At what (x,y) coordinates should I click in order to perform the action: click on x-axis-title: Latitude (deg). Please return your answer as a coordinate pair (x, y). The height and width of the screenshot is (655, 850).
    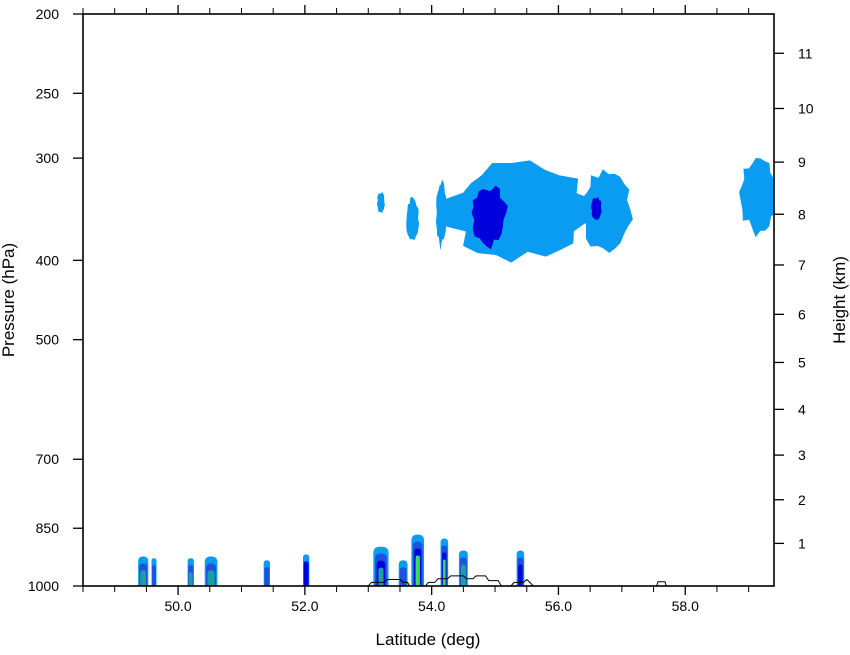
    Looking at the image, I should click on (428, 639).